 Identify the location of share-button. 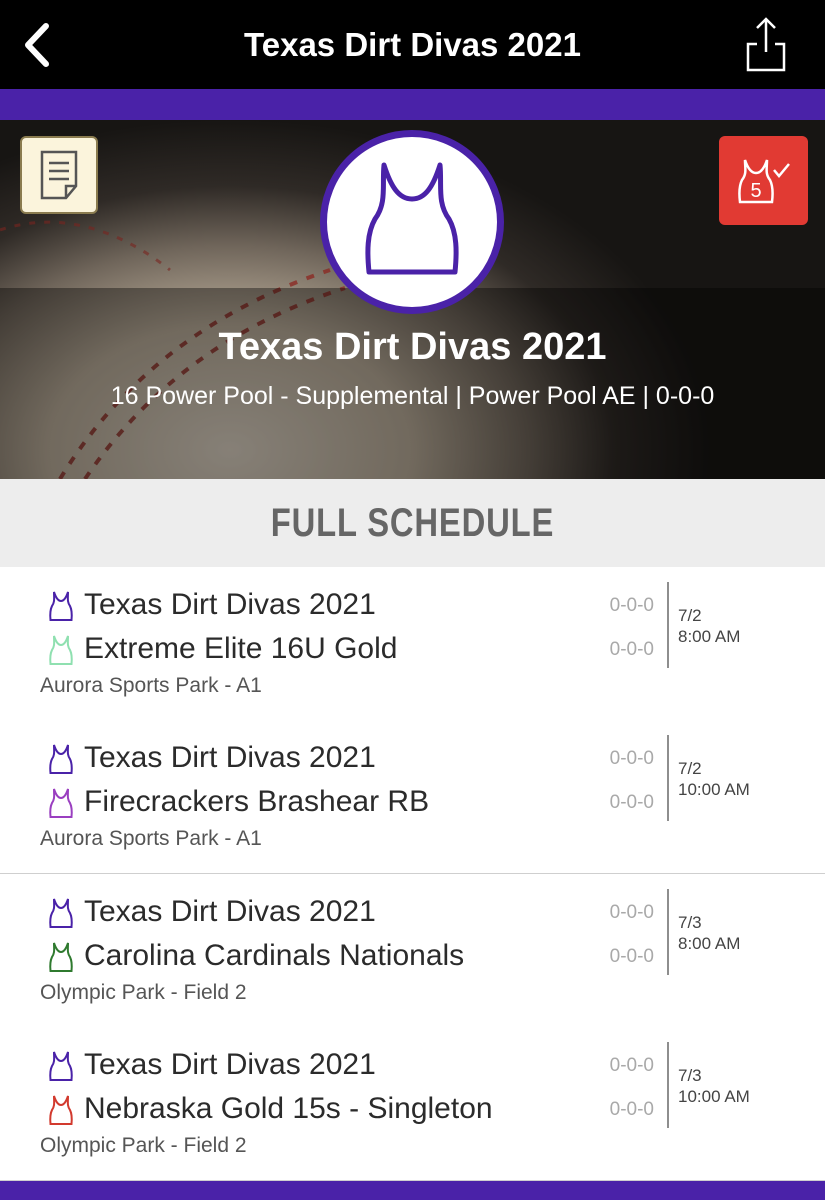
(766, 44).